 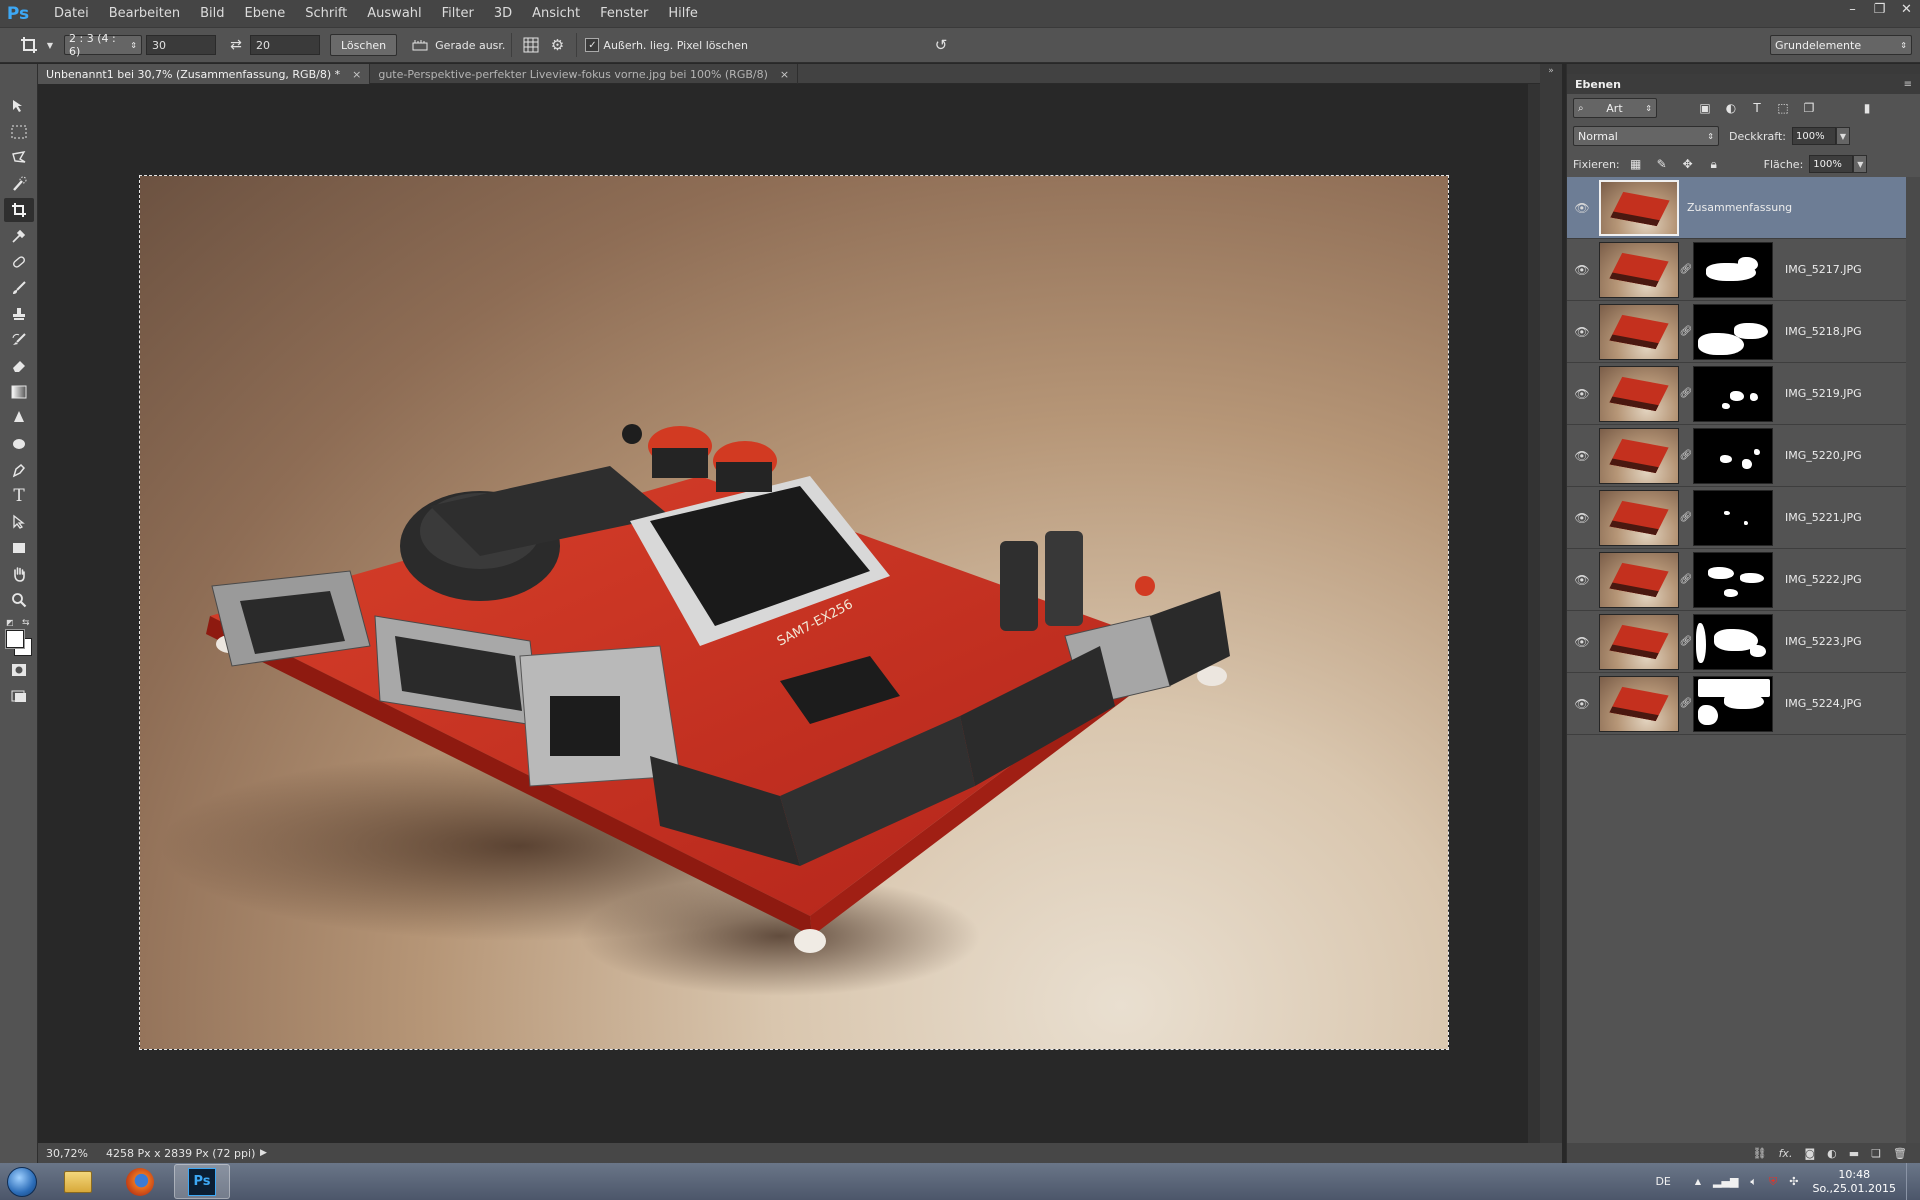 I want to click on link-layers-icon: ⛓︎, so click(x=1760, y=1153).